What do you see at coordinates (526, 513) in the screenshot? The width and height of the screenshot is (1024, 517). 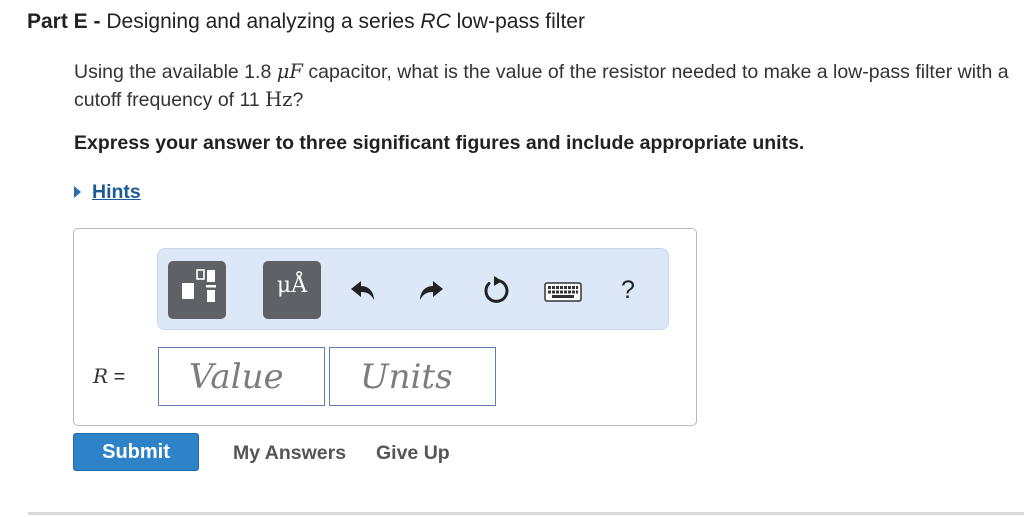 I see `section-divider` at bounding box center [526, 513].